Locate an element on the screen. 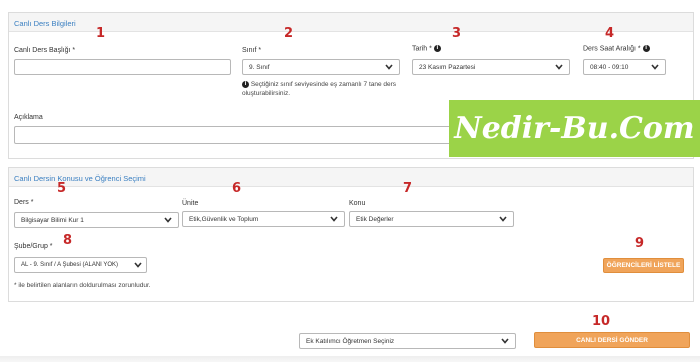 This screenshot has height=362, width=700. time-label: Ders Saat Aralığı * i is located at coordinates (616, 48).